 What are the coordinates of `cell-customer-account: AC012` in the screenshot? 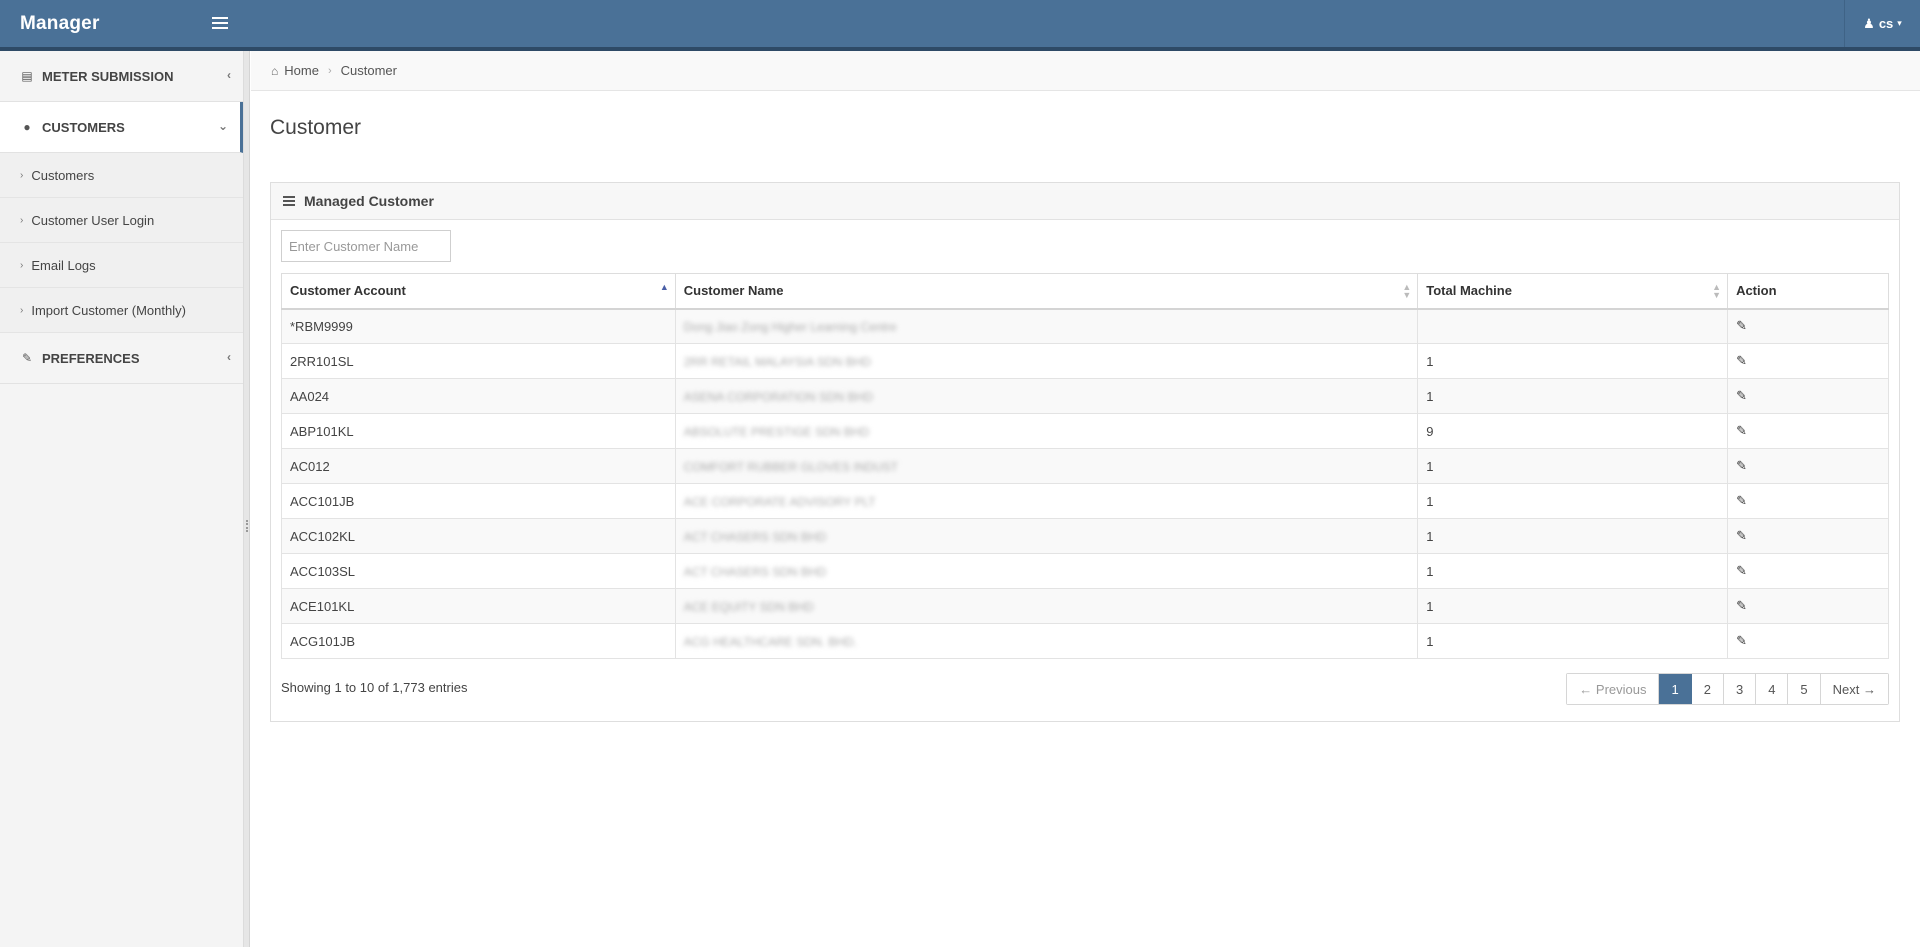 It's located at (478, 466).